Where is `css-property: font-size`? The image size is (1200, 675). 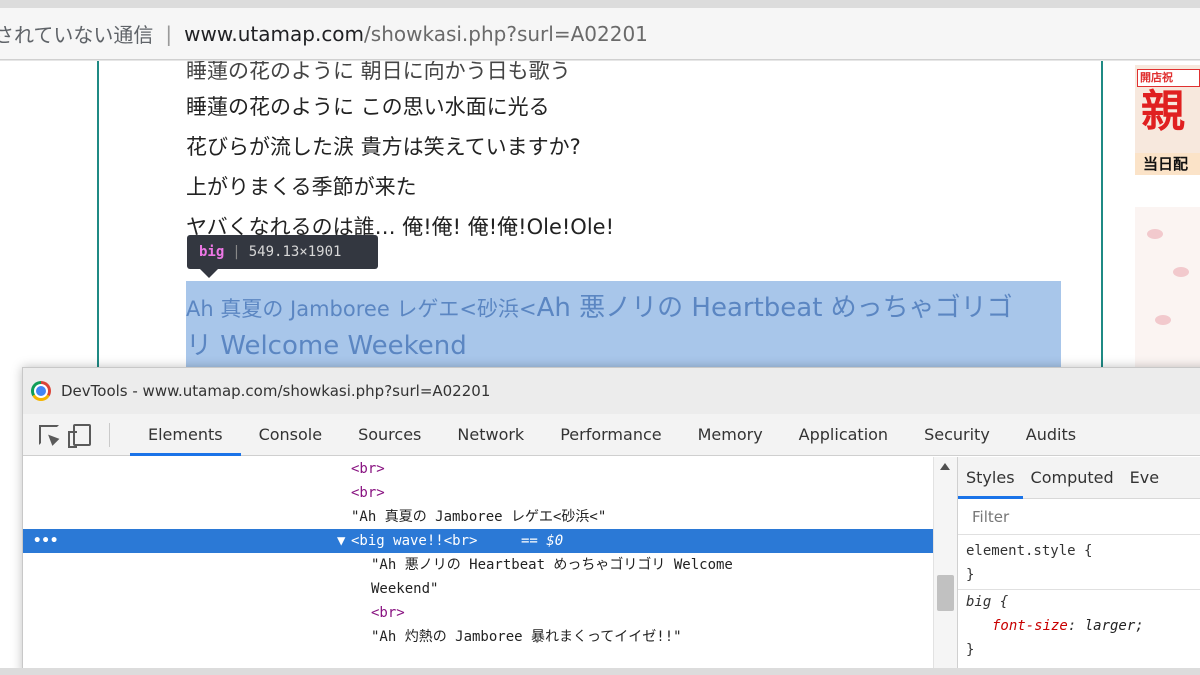
css-property: font-size is located at coordinates (1017, 626).